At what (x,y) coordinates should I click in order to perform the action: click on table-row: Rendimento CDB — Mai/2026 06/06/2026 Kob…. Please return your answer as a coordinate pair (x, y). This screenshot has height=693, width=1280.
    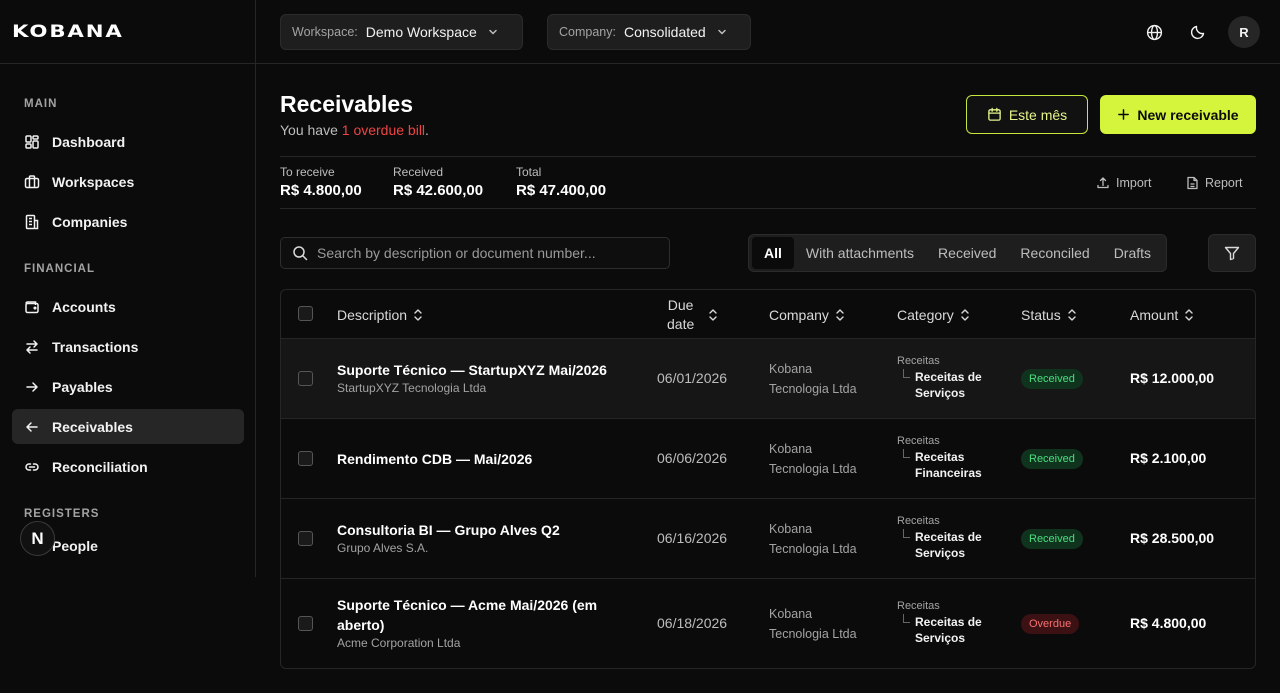
    Looking at the image, I should click on (768, 459).